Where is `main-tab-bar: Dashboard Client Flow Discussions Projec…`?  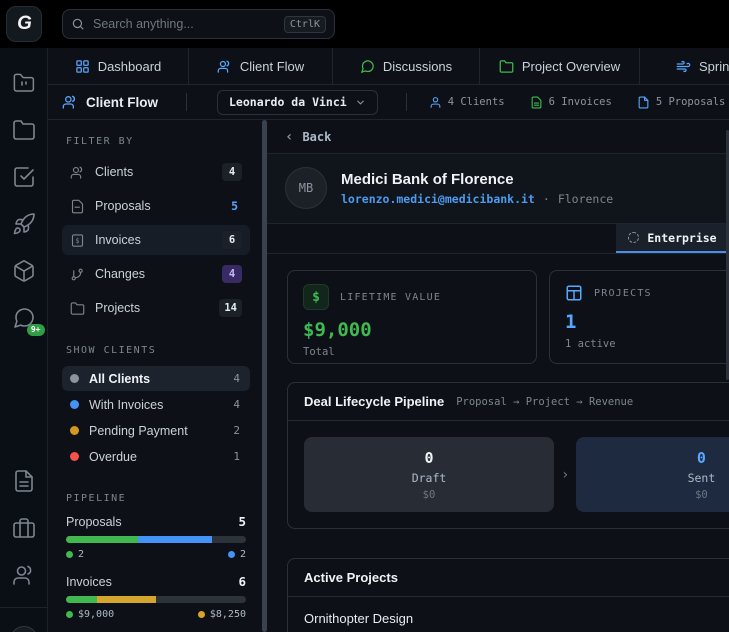
main-tab-bar: Dashboard Client Flow Discussions Projec… is located at coordinates (388, 66).